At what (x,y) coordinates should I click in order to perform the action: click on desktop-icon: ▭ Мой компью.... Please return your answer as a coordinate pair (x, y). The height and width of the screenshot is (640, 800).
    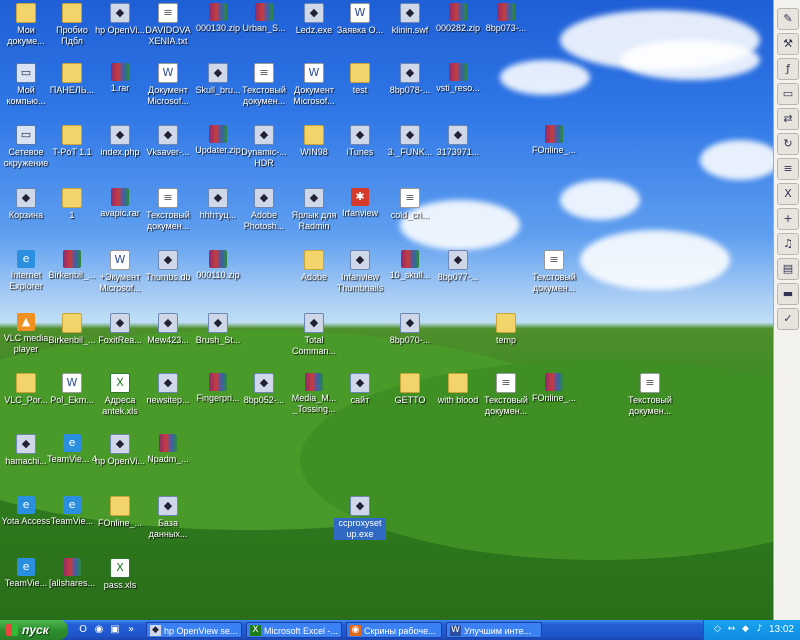
    Looking at the image, I should click on (26, 85).